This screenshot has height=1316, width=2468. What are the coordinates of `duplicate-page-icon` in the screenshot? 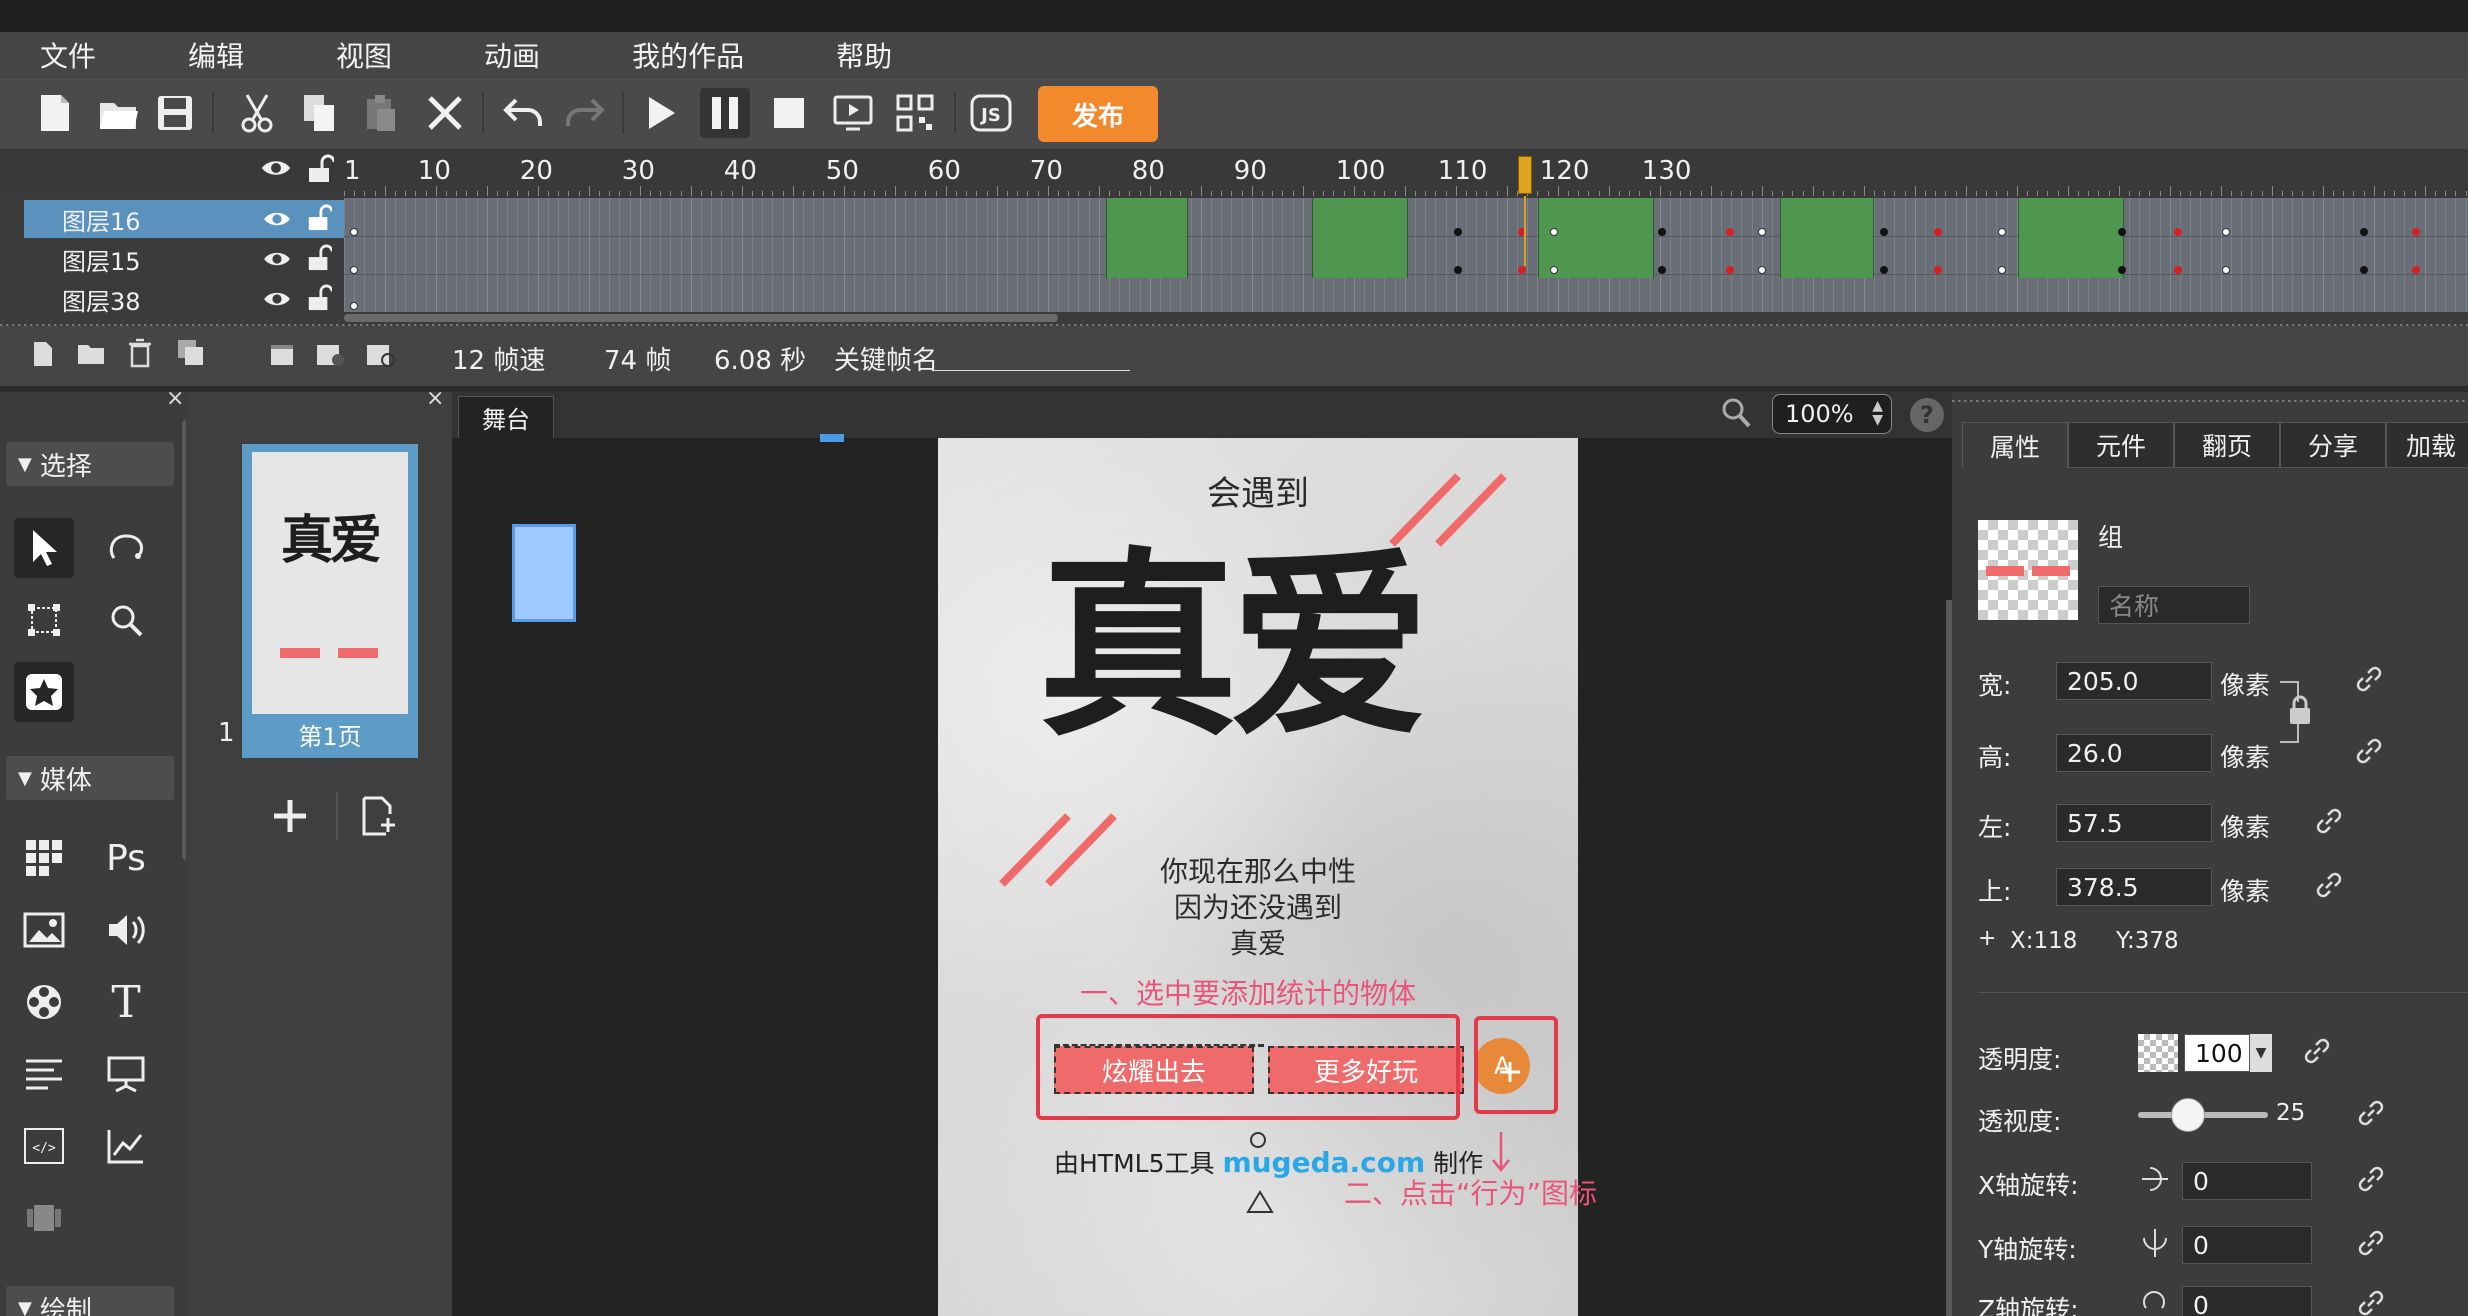 It's located at (378, 816).